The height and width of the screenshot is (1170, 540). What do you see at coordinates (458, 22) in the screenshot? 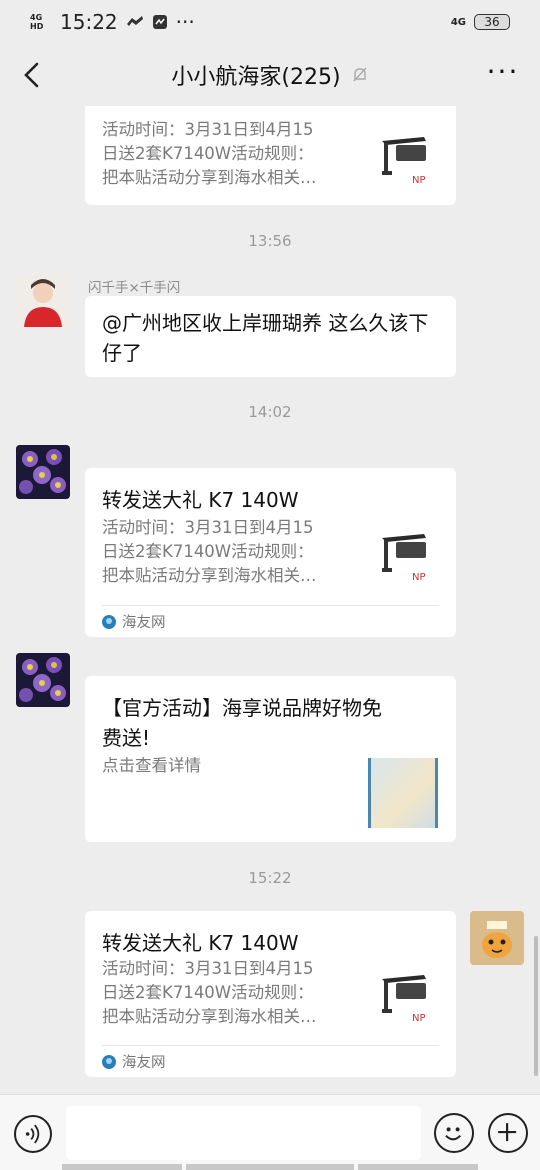
I see `network-4g: 4G` at bounding box center [458, 22].